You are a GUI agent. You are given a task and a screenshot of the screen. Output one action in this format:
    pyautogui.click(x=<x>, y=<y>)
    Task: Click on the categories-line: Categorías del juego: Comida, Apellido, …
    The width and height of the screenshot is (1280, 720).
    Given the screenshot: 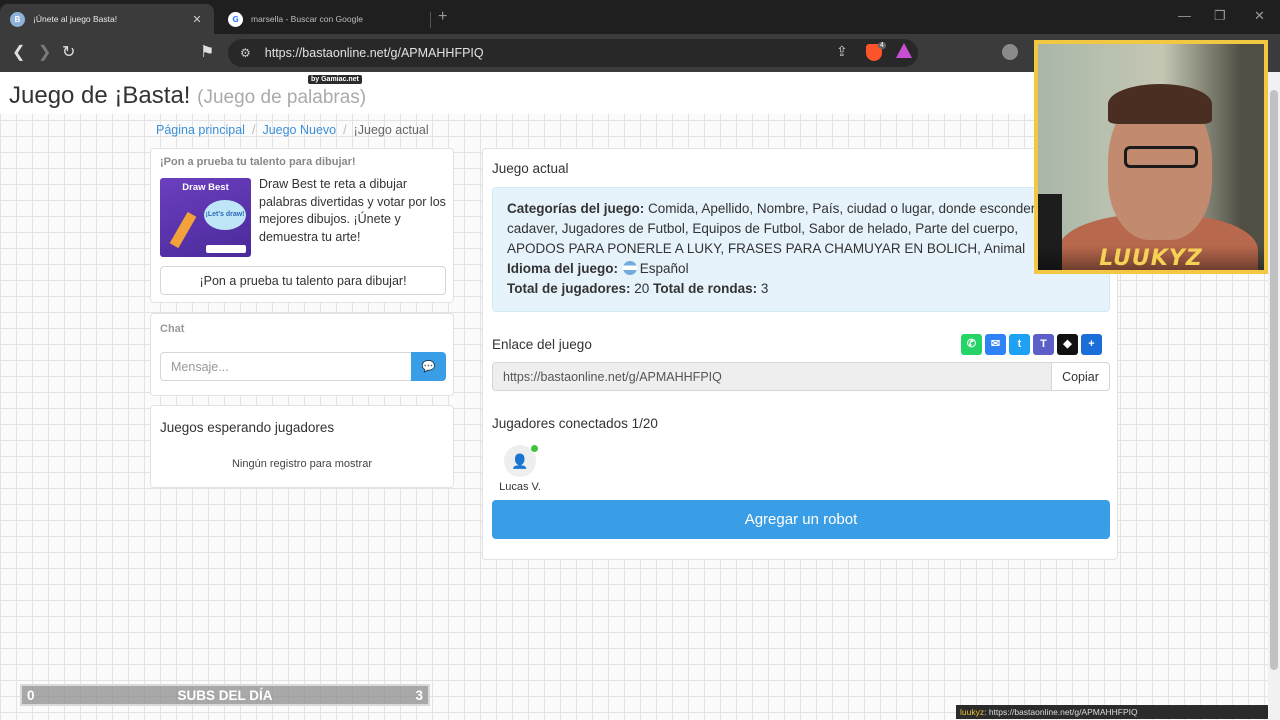 What is the action you would take?
    pyautogui.click(x=801, y=209)
    